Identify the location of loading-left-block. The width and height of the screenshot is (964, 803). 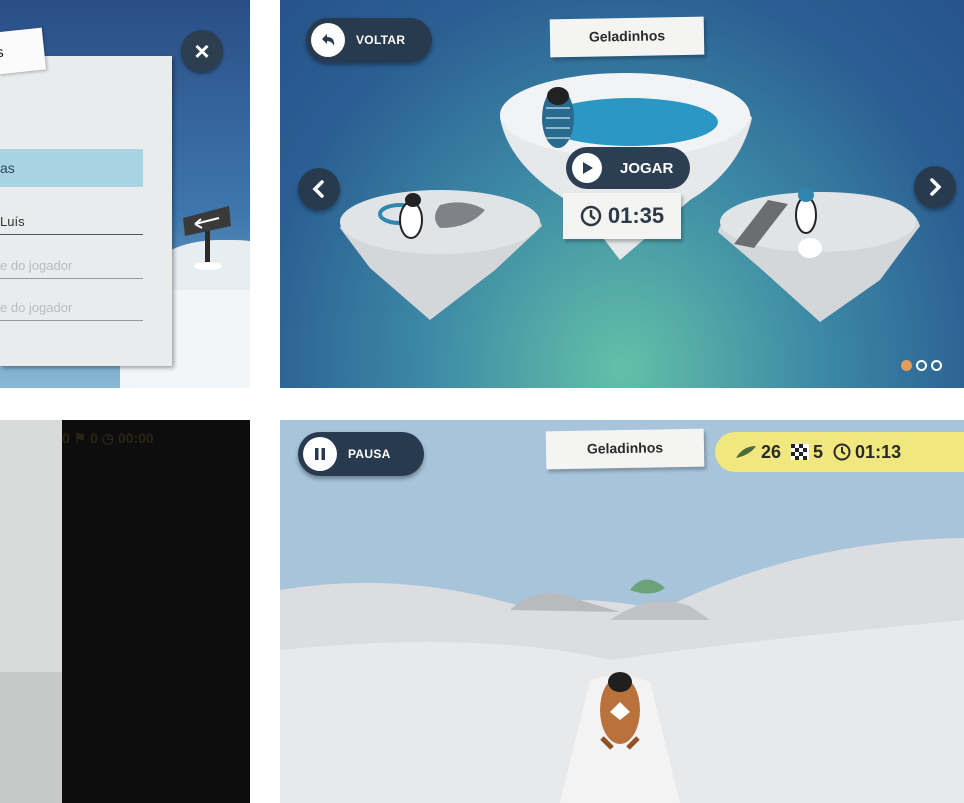
(31, 546).